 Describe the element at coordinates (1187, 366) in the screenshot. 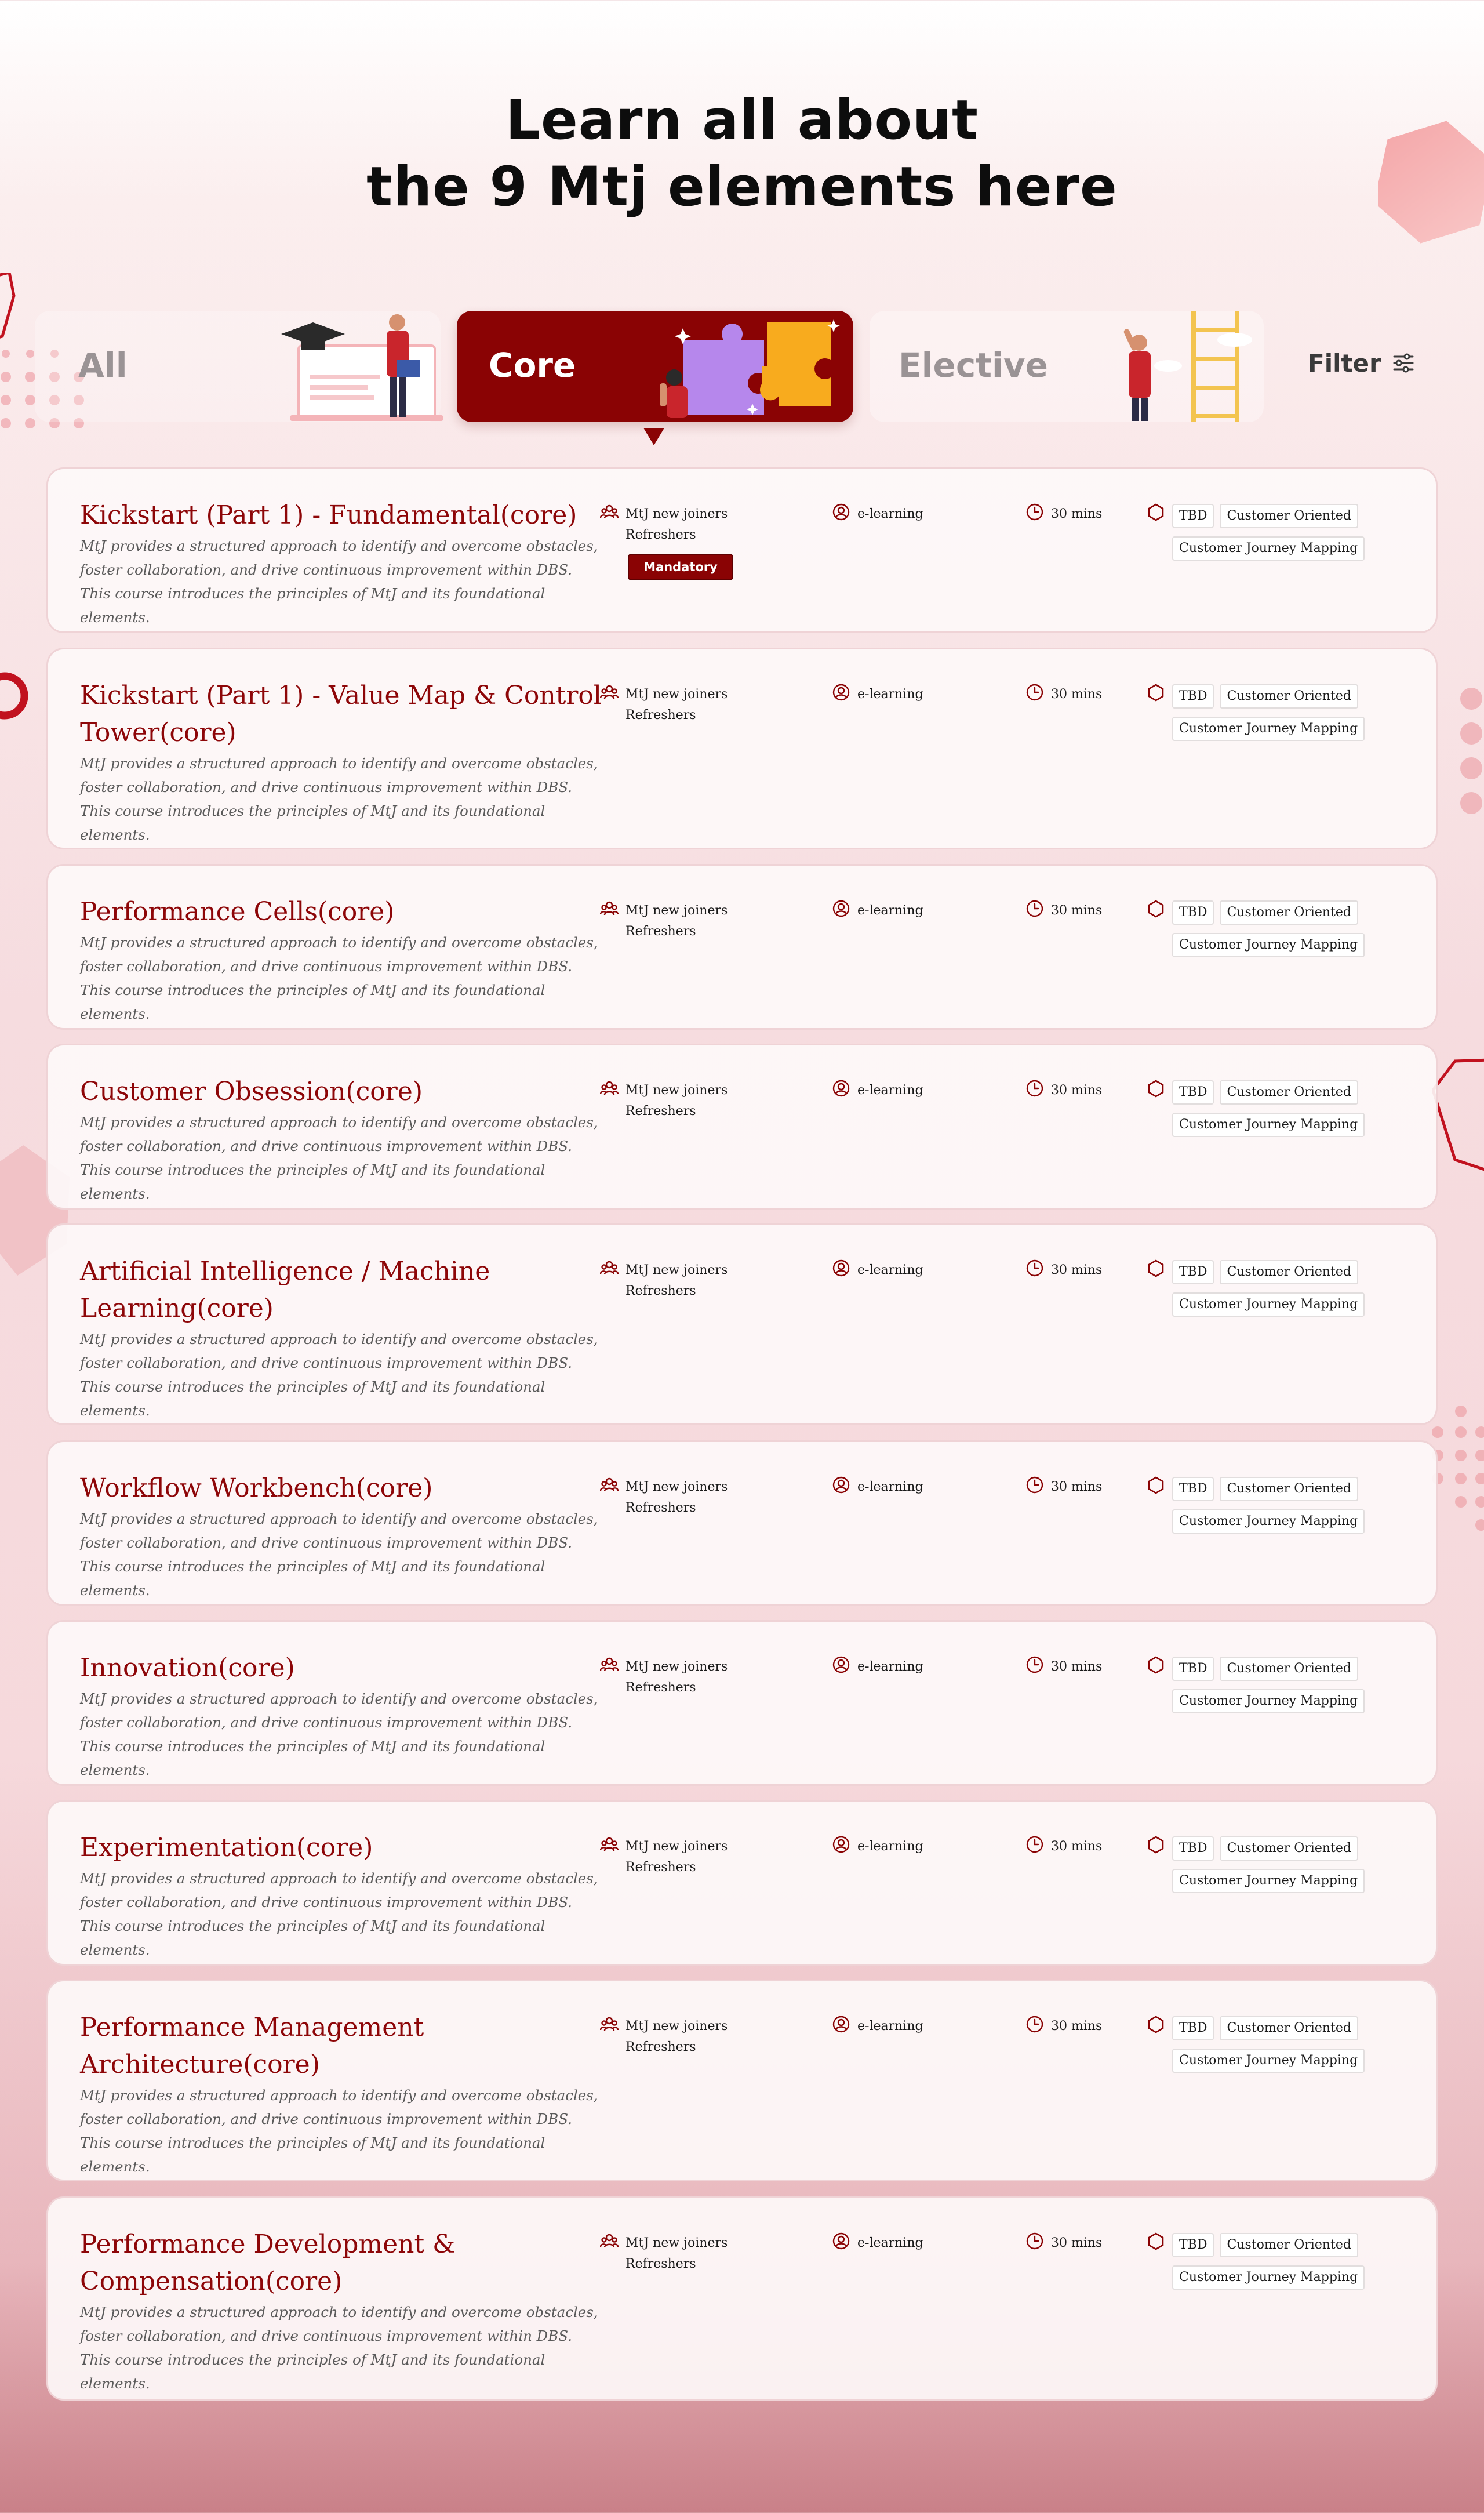

I see `ladder-illustration` at that location.